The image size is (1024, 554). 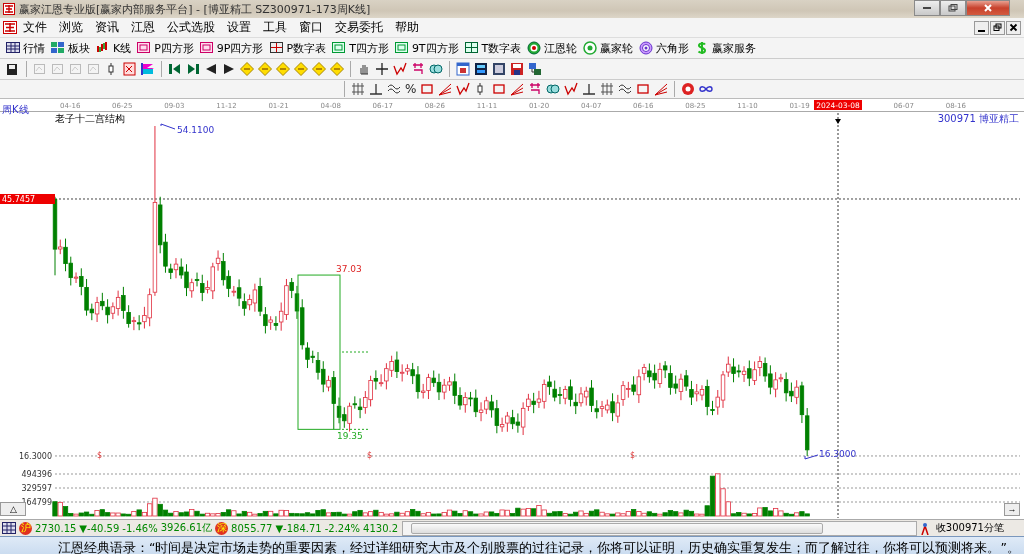 I want to click on toolbar-button: 行情, so click(x=26, y=48).